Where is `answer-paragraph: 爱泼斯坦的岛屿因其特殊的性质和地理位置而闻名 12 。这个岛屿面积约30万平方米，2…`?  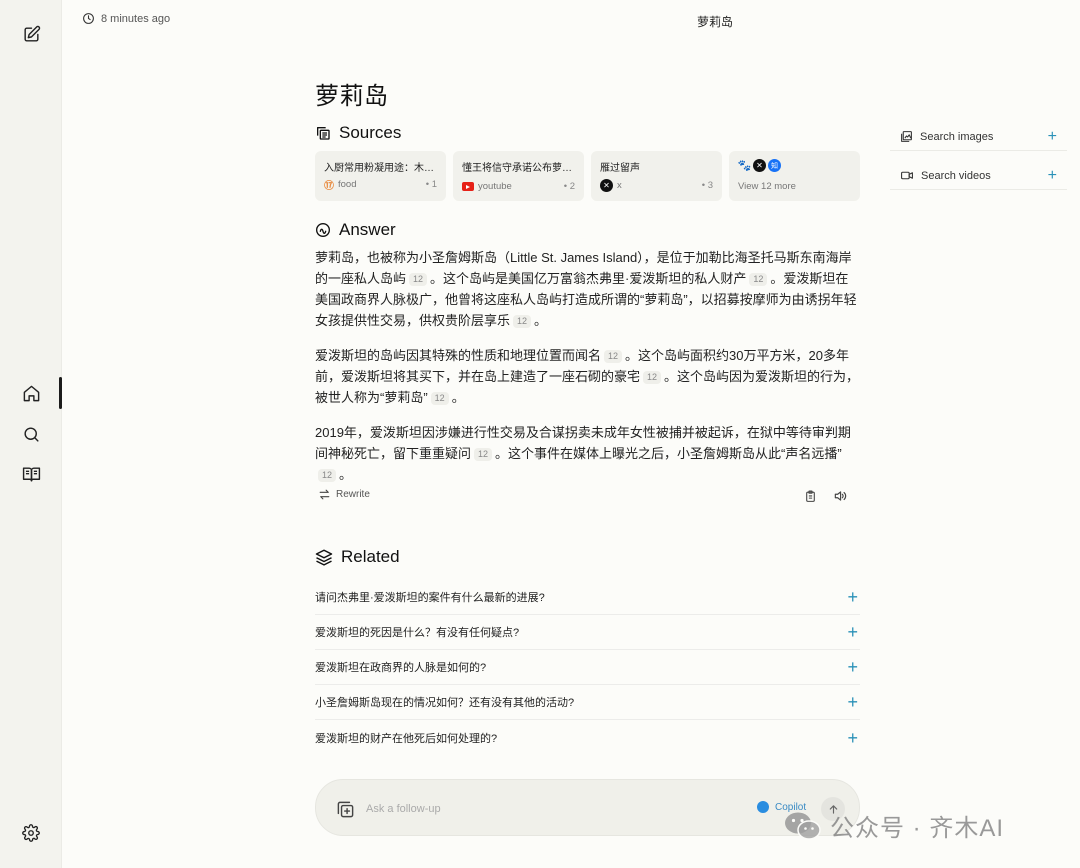
answer-paragraph: 爱泼斯坦的岛屿因其特殊的性质和地理位置而闻名 12 。这个岛屿面积约30万平方米，2… is located at coordinates (587, 376).